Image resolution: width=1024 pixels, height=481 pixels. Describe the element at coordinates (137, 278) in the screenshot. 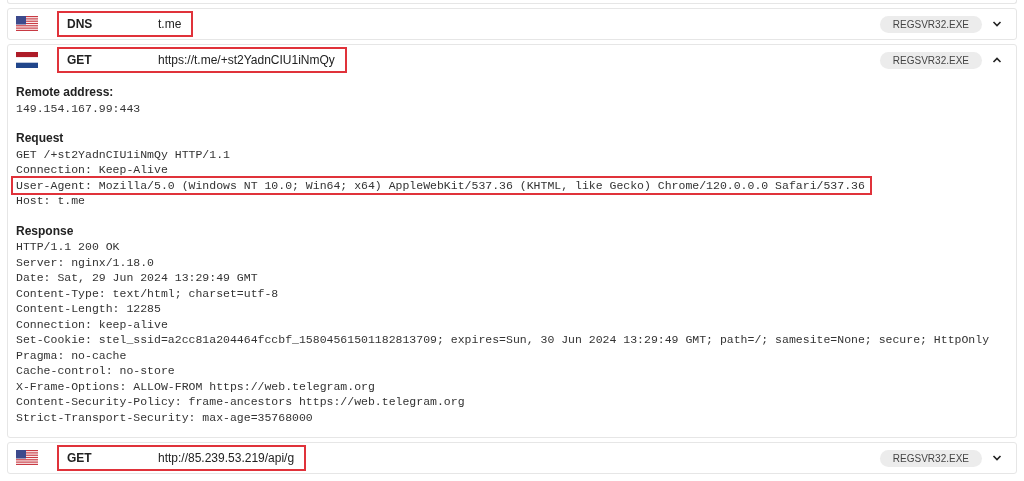

I see `header-line: Date: Sat, 29 Jun 2024 13:29:49 GMT` at that location.